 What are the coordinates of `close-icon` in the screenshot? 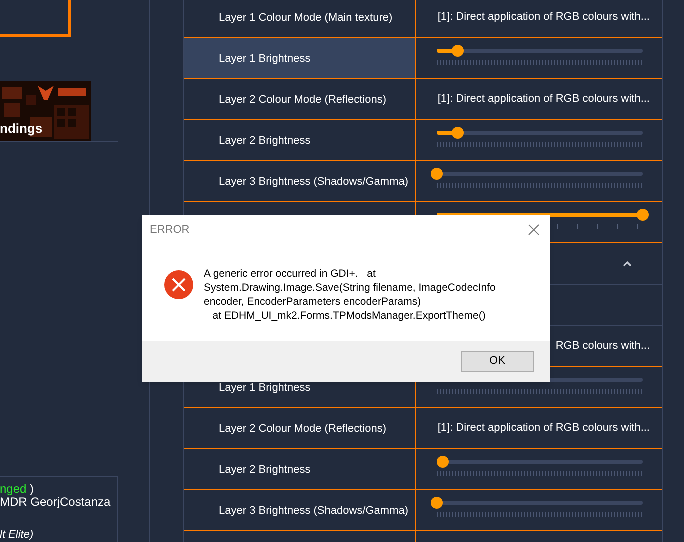 It's located at (534, 230).